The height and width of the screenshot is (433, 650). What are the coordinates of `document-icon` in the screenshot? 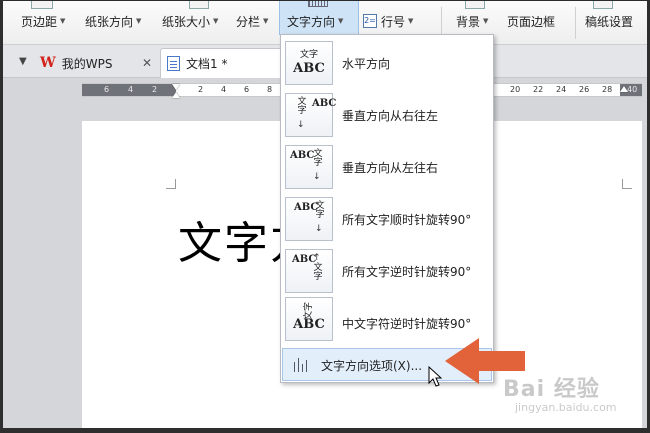 It's located at (173, 63).